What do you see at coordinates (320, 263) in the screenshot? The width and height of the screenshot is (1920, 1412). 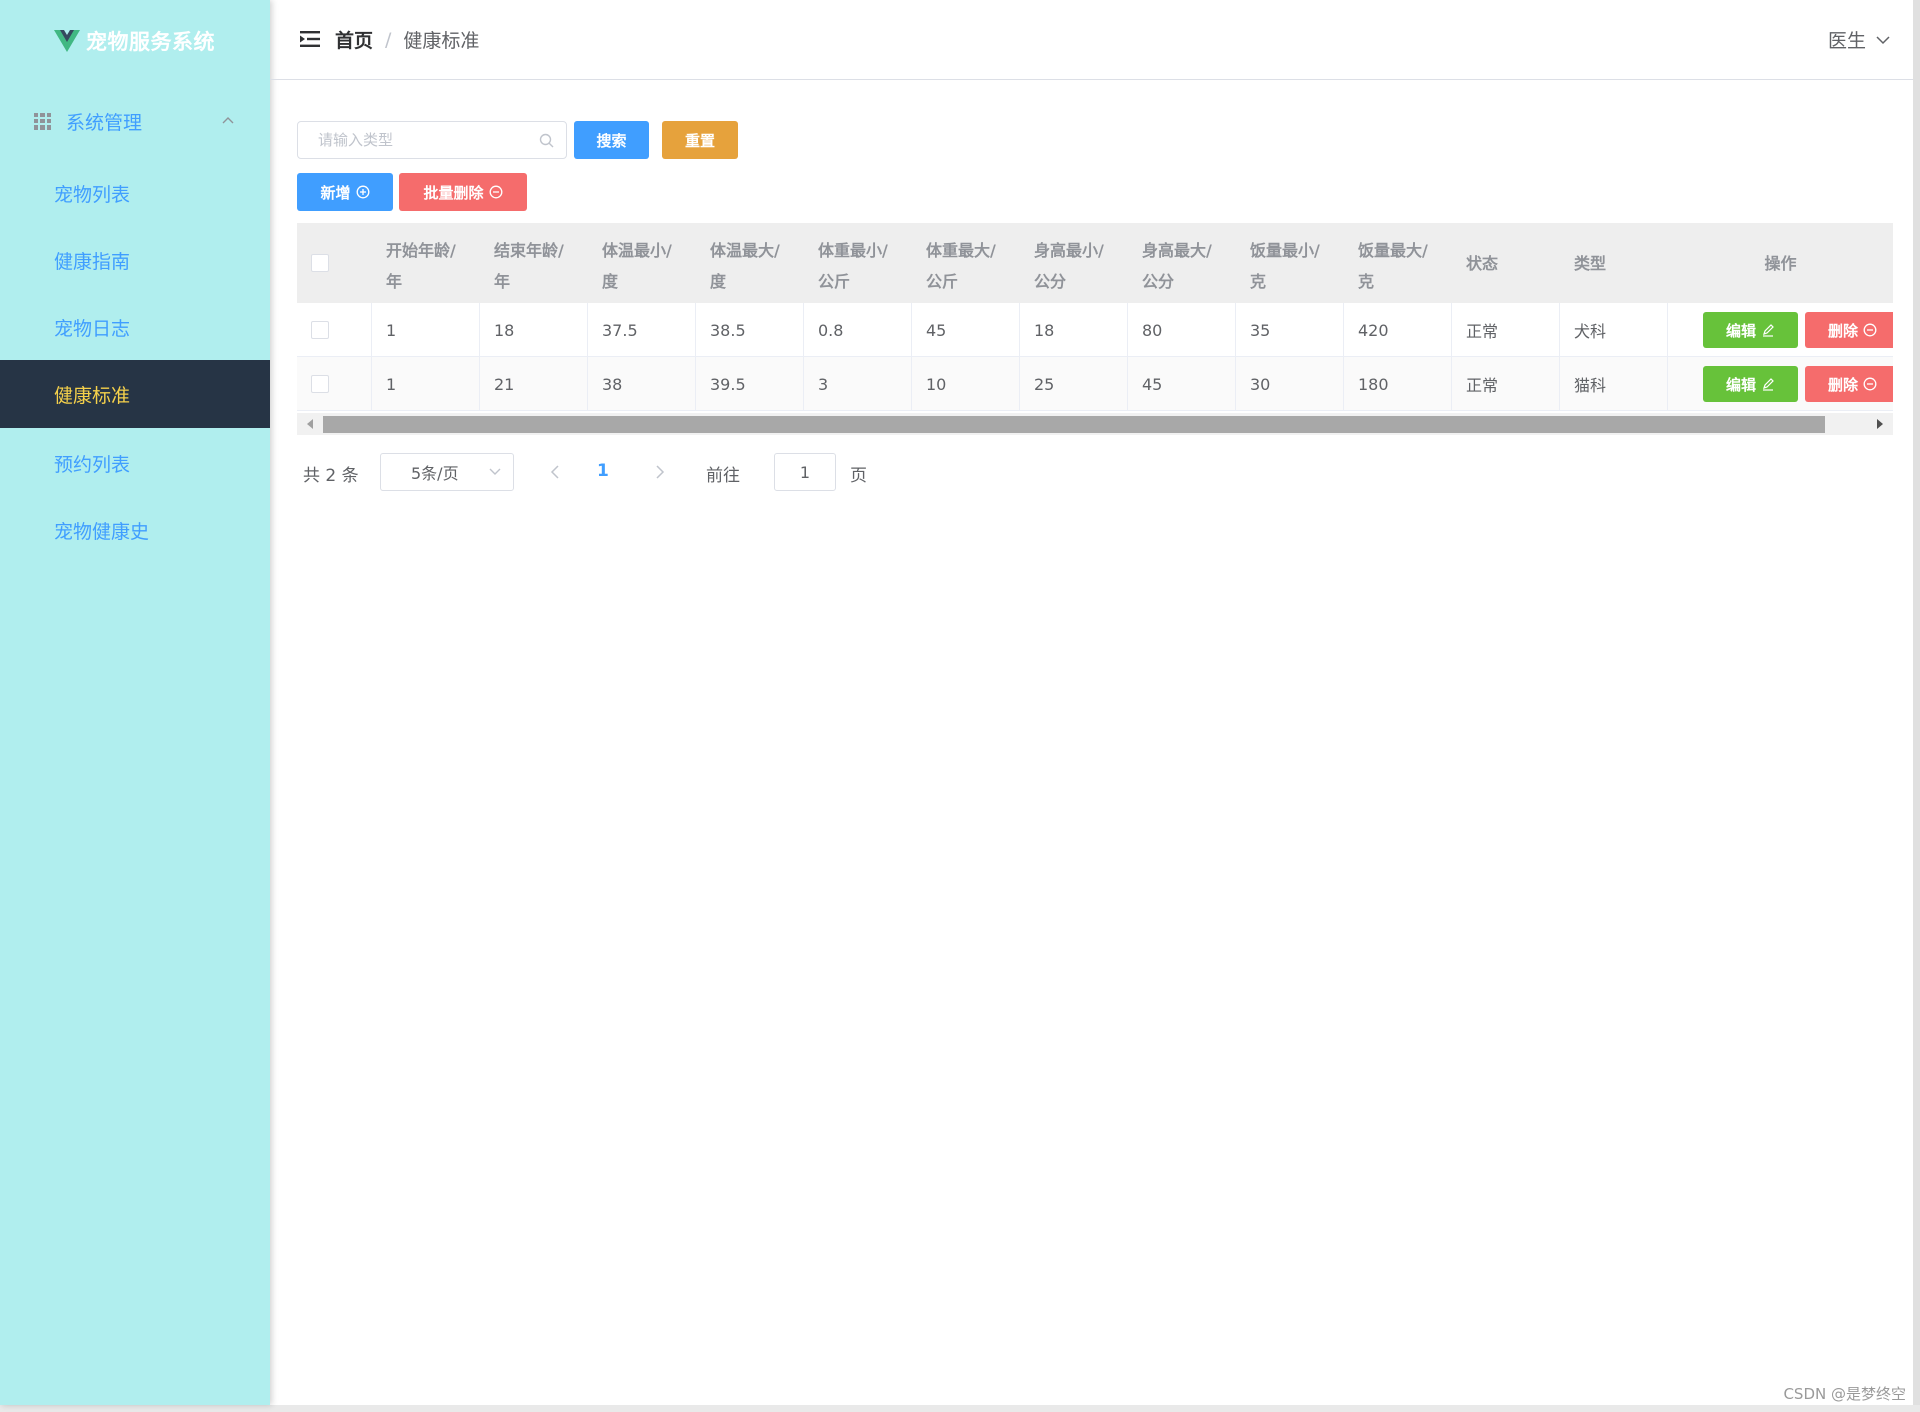 I see `select-all-checkbox` at bounding box center [320, 263].